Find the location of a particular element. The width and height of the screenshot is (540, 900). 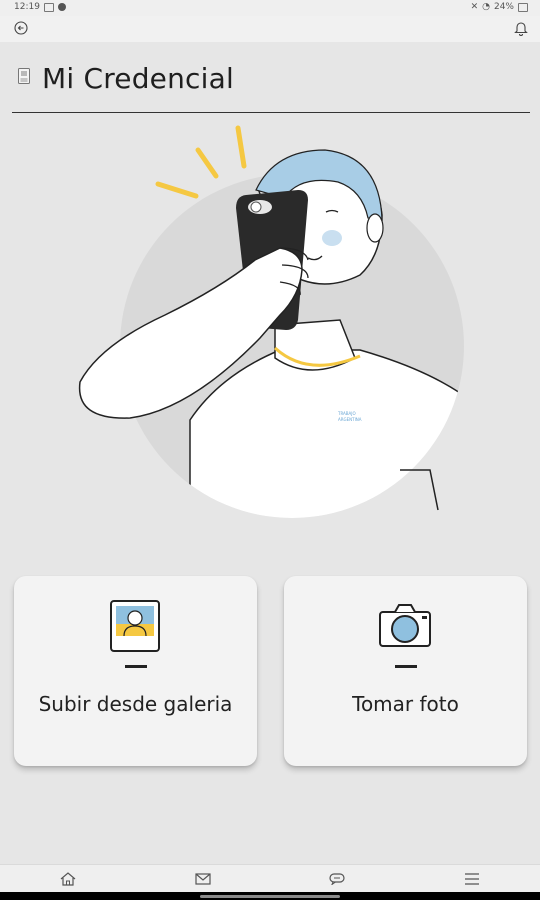

bottom-navigation is located at coordinates (270, 878).